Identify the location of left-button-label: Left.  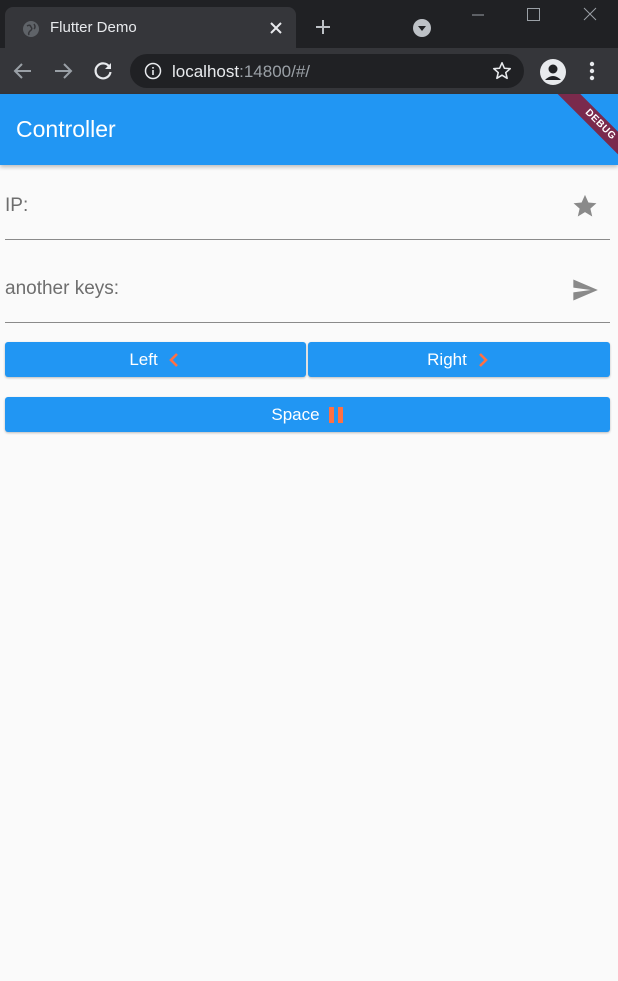
(143, 359).